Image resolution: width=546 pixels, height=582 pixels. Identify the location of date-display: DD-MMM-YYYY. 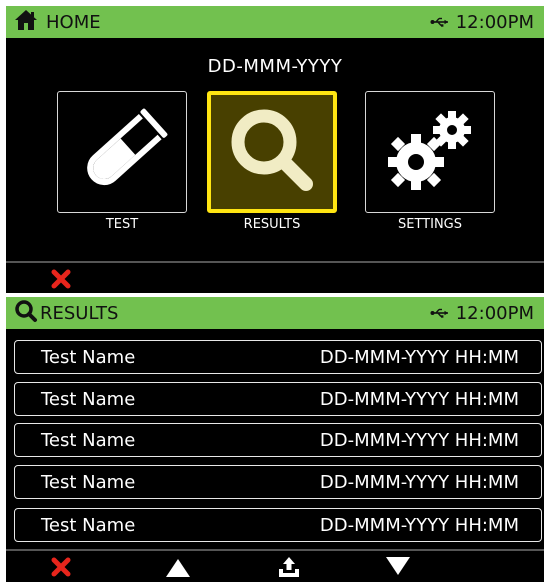
(275, 66).